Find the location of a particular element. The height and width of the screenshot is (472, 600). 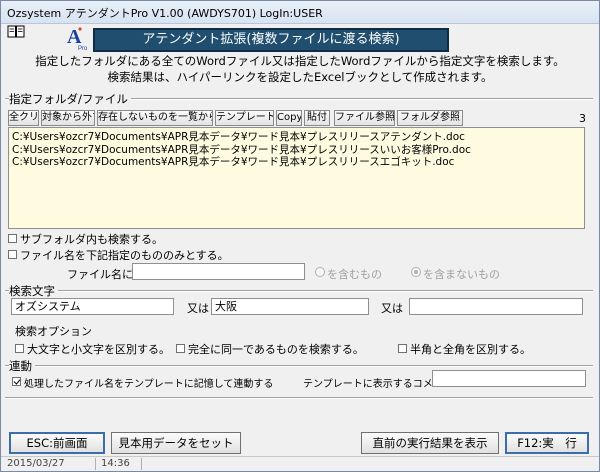

case-sensitive-checkbox is located at coordinates (19, 348).